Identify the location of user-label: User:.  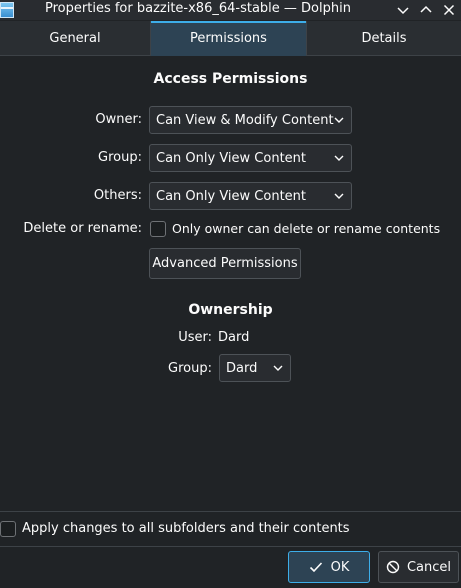
(195, 337).